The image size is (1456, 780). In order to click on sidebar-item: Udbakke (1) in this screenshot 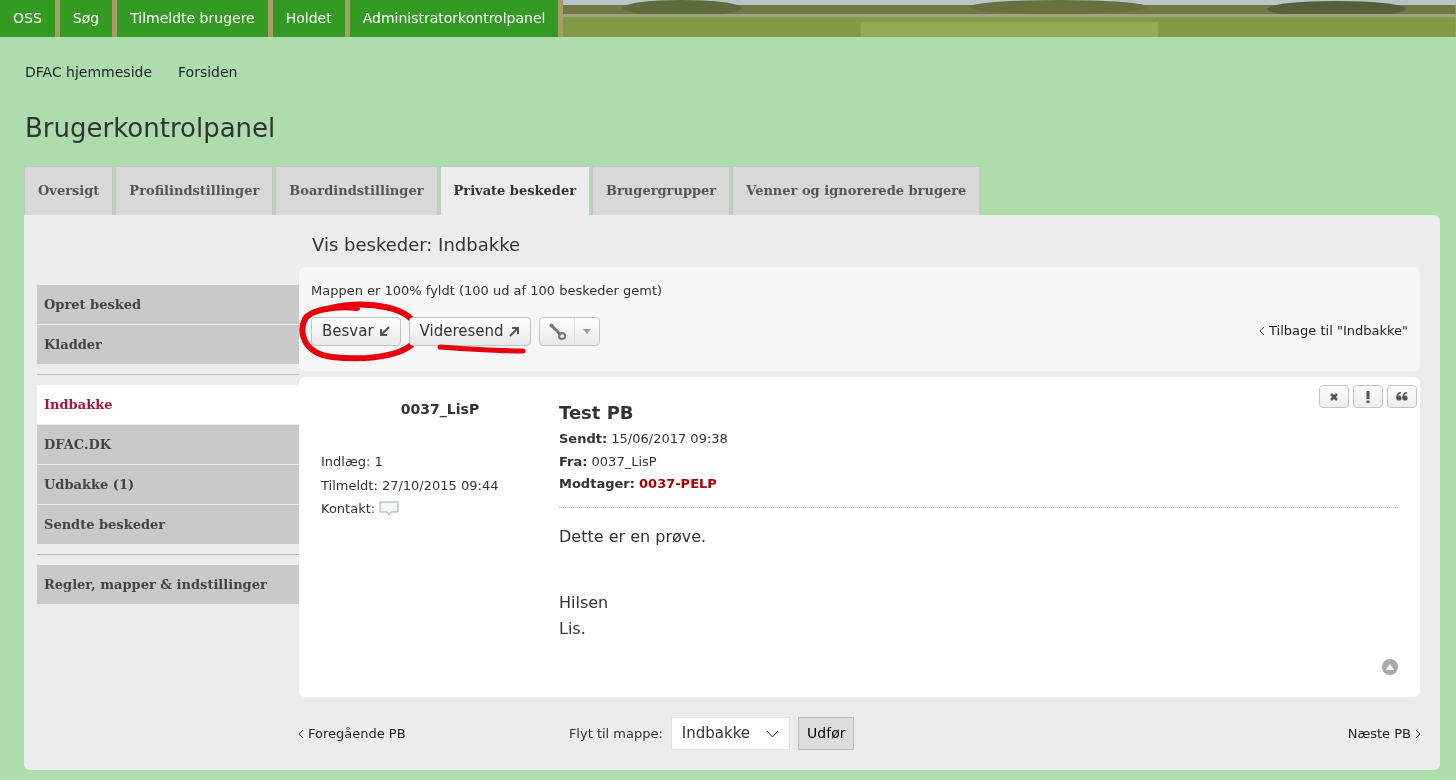, I will do `click(168, 485)`.